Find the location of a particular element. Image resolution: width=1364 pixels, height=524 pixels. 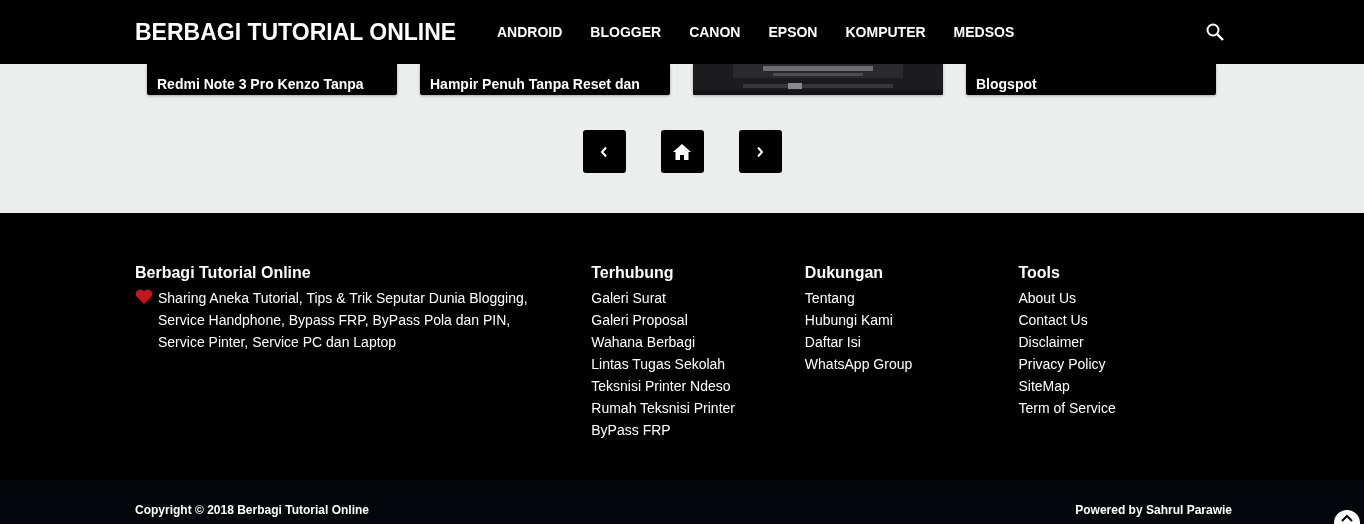

footer-heading: Tools is located at coordinates (1039, 273).